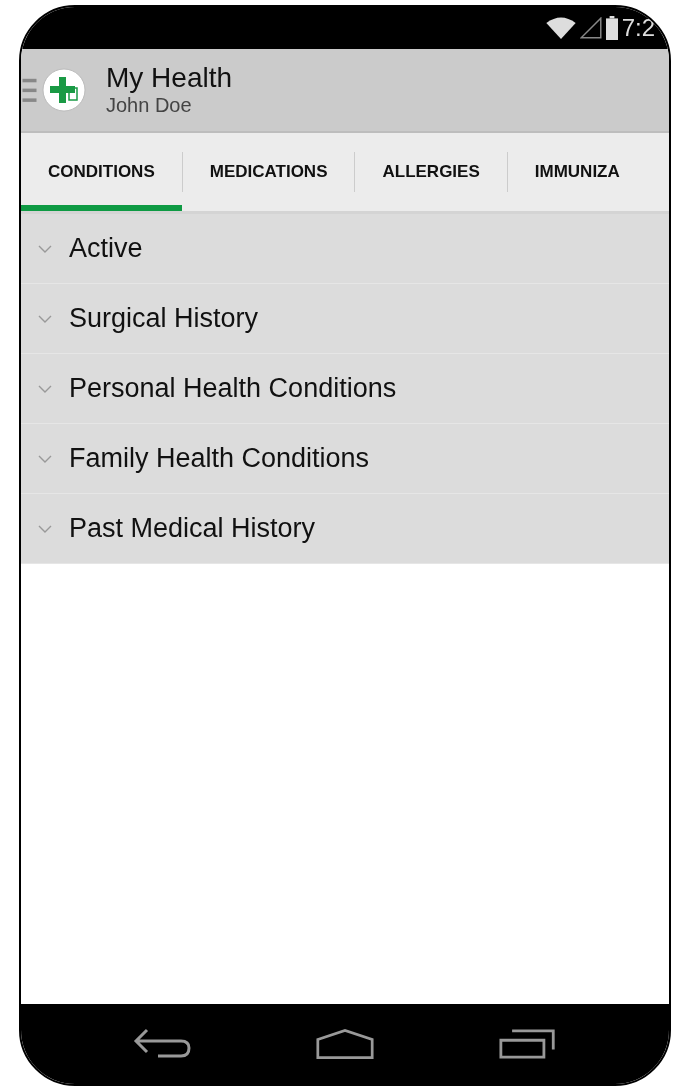 This screenshot has height=1086, width=673. I want to click on signal-icon, so click(590, 28).